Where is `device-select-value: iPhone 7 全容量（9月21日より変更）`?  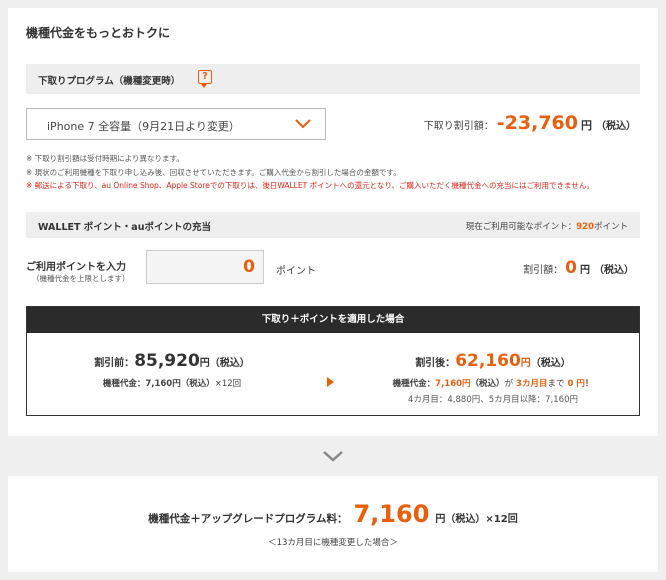
device-select-value: iPhone 7 全容量（9月21日より変更） is located at coordinates (143, 126).